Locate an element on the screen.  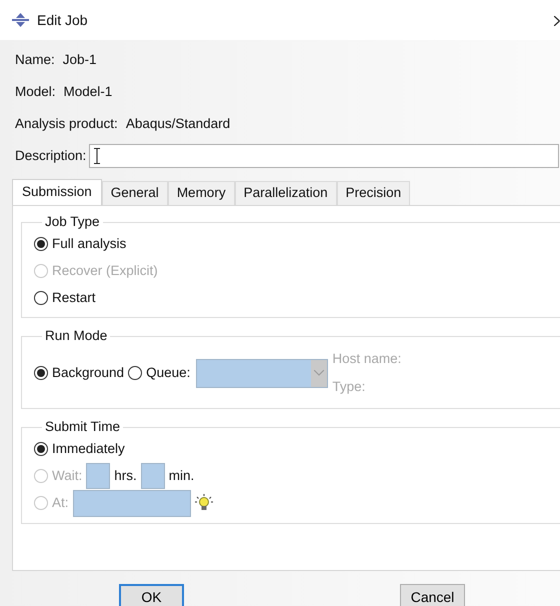
group-title: Job Type is located at coordinates (72, 222).